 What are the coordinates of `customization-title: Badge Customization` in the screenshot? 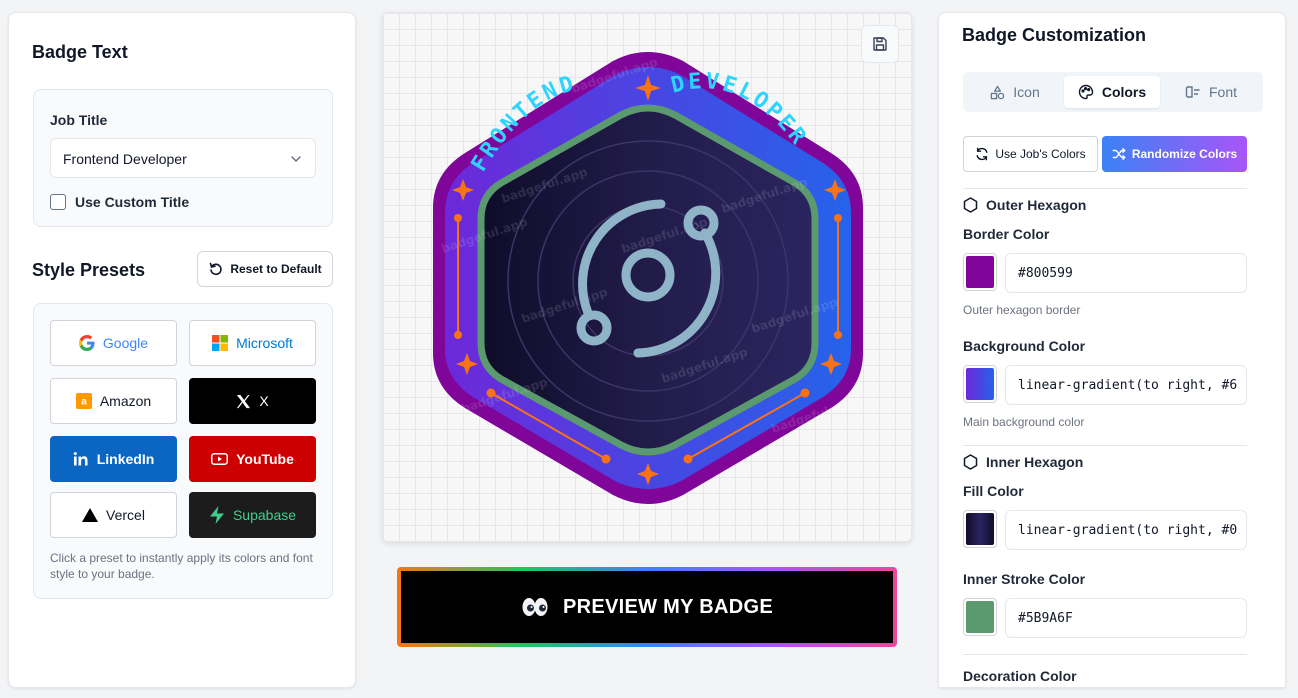 It's located at (1054, 35).